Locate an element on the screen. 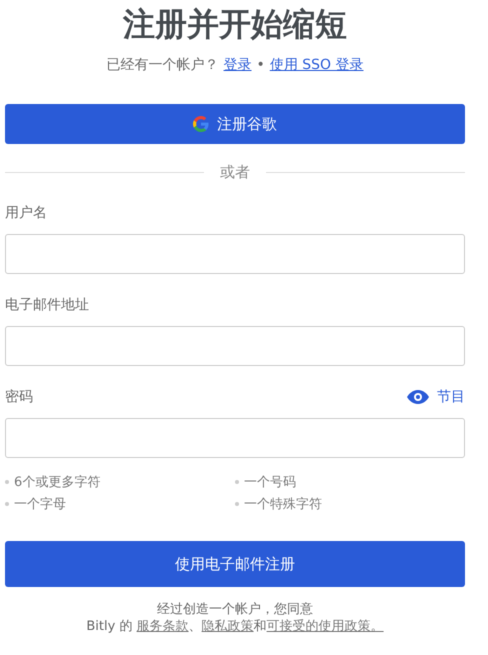  email-signup-button: 使用电子邮件注册 is located at coordinates (235, 564).